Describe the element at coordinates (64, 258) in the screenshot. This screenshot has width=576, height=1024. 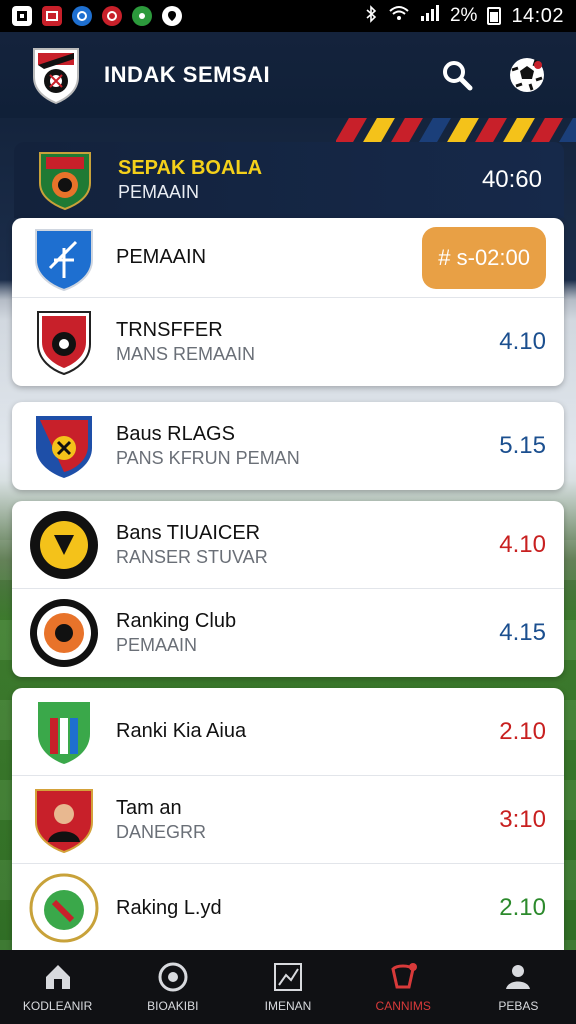
I see `blue-shield-badge` at that location.